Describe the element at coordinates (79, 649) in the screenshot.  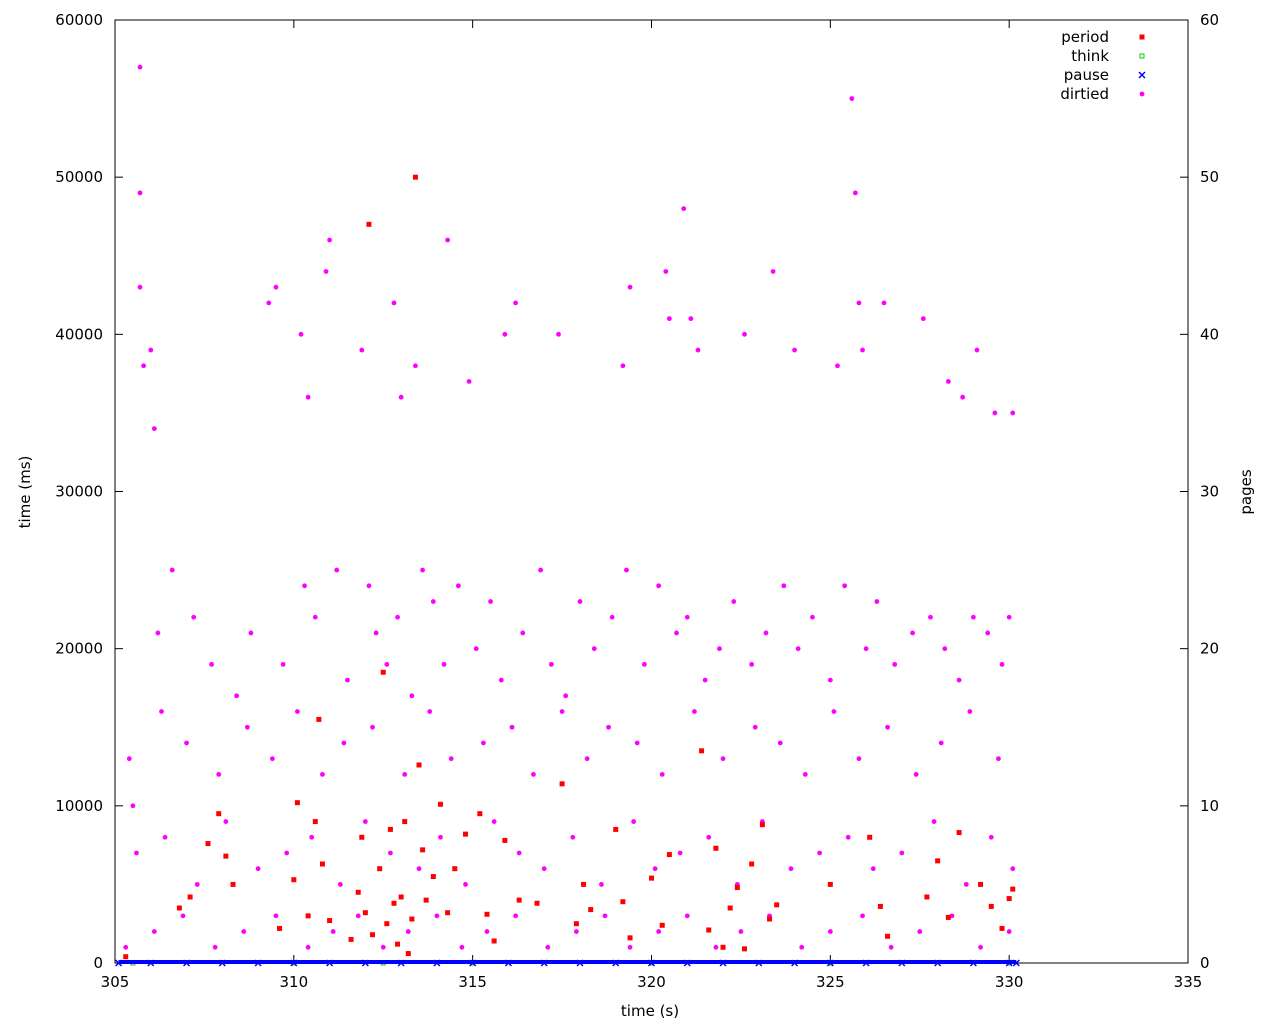
I see `y-tick-label: 20000` at that location.